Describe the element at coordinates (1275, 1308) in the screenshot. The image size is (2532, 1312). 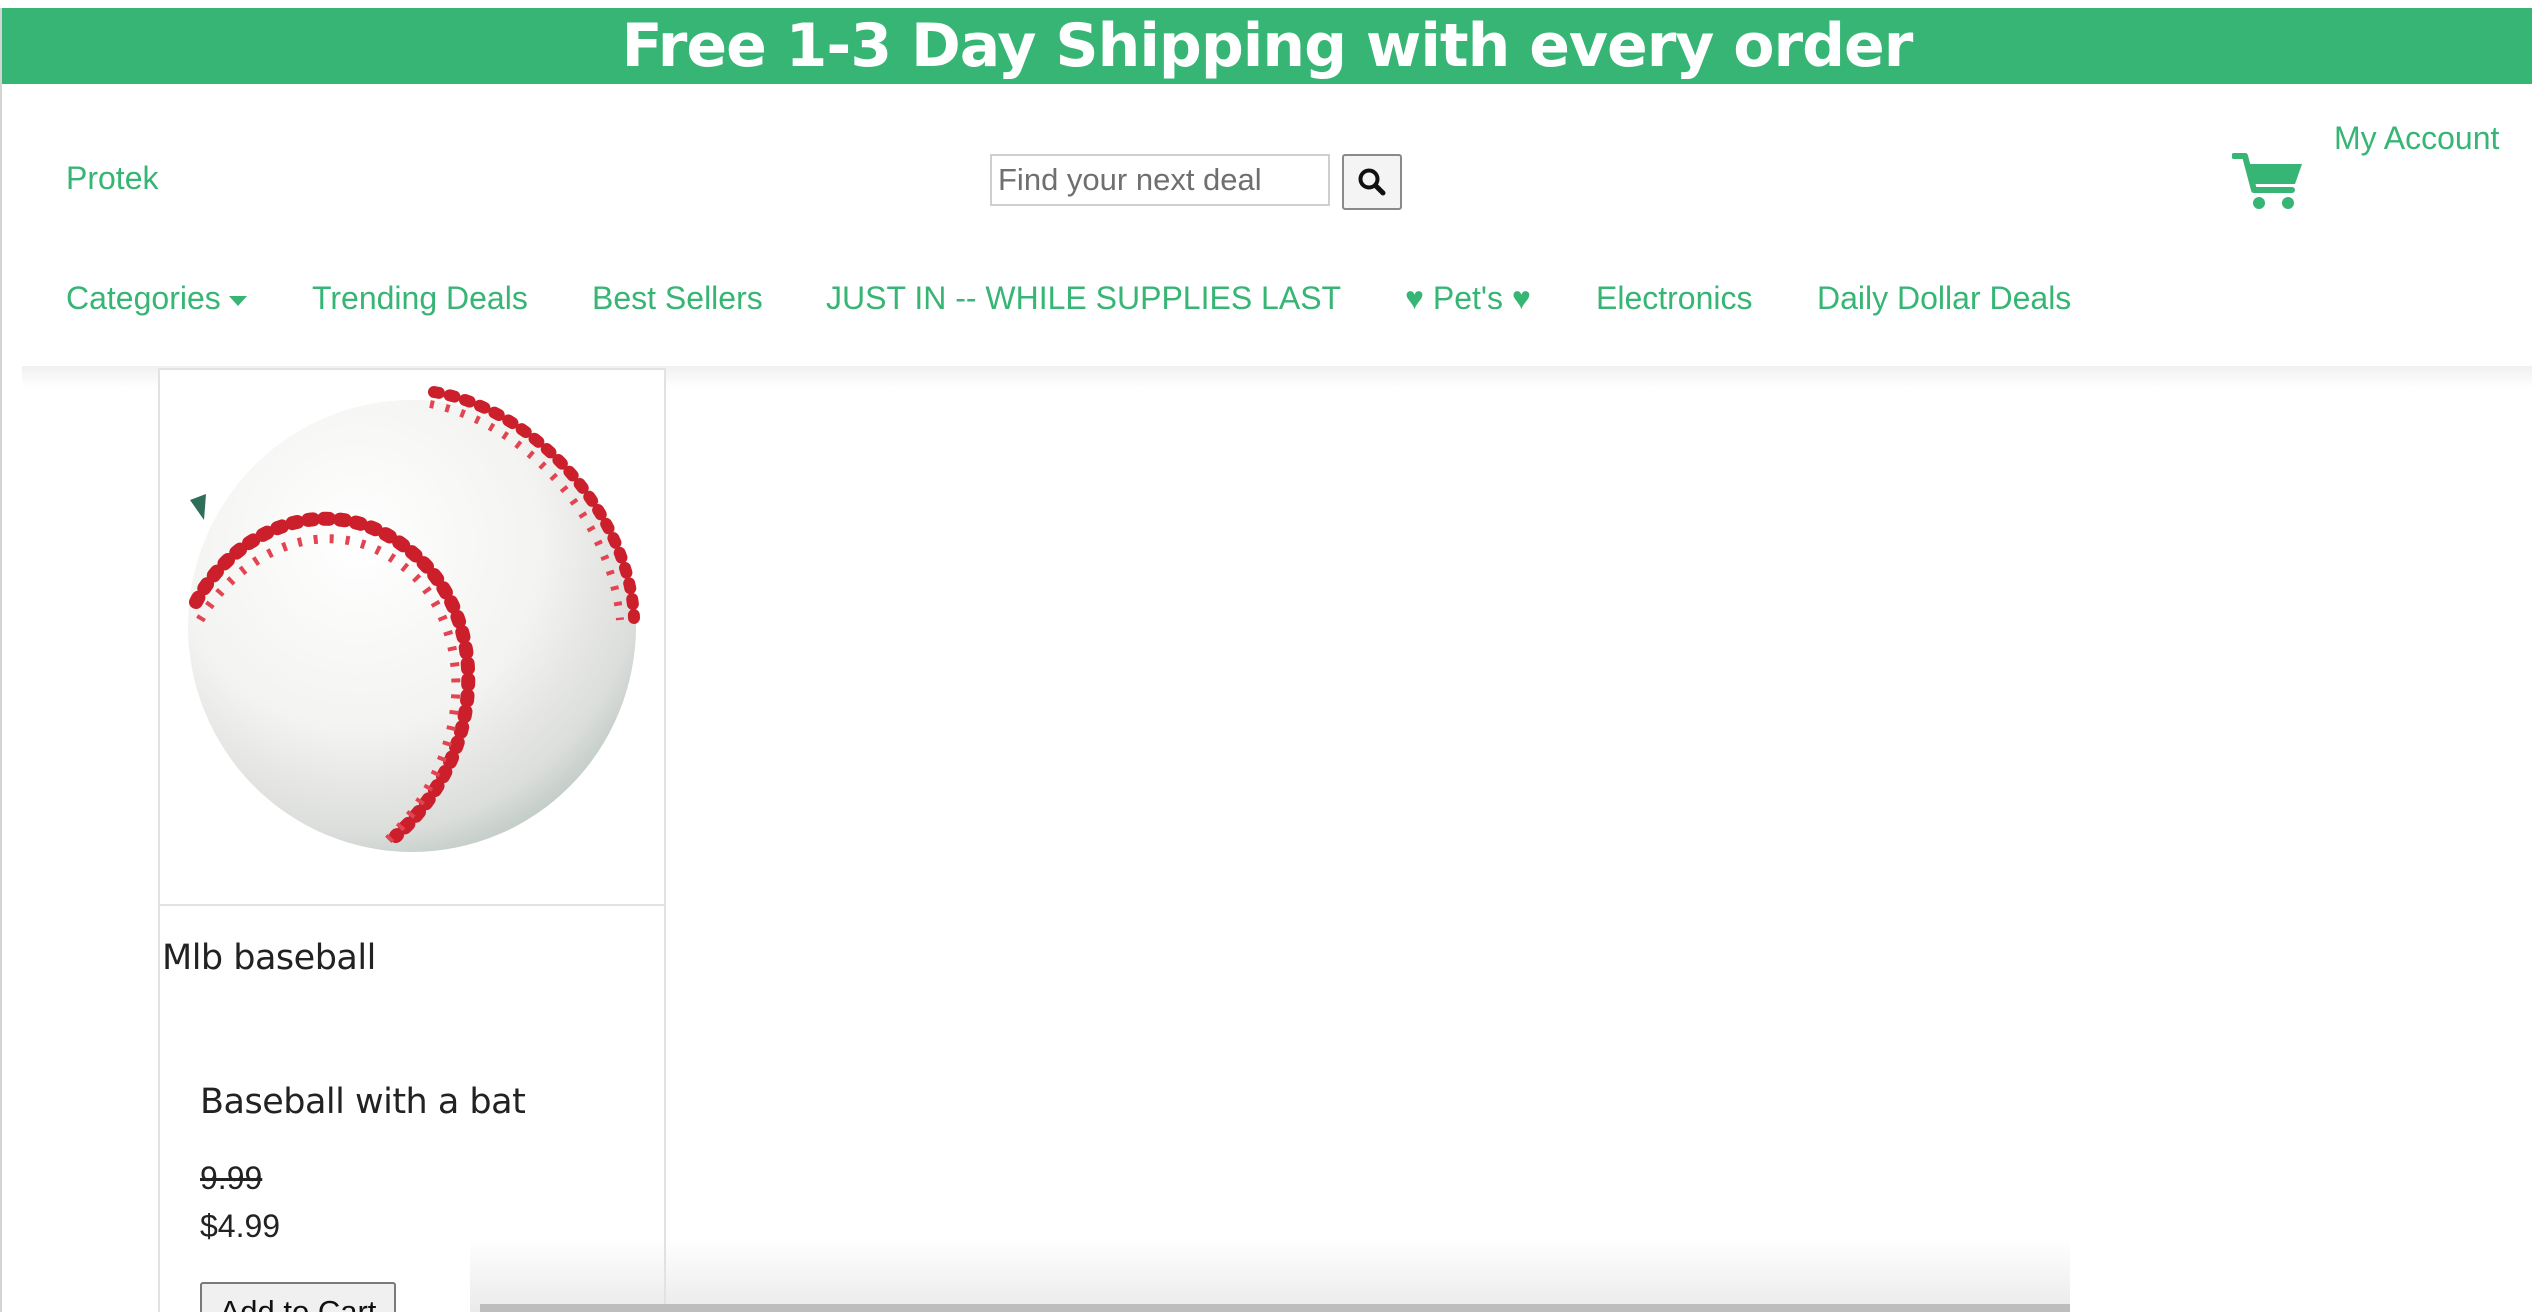
I see `bottom-bar` at that location.